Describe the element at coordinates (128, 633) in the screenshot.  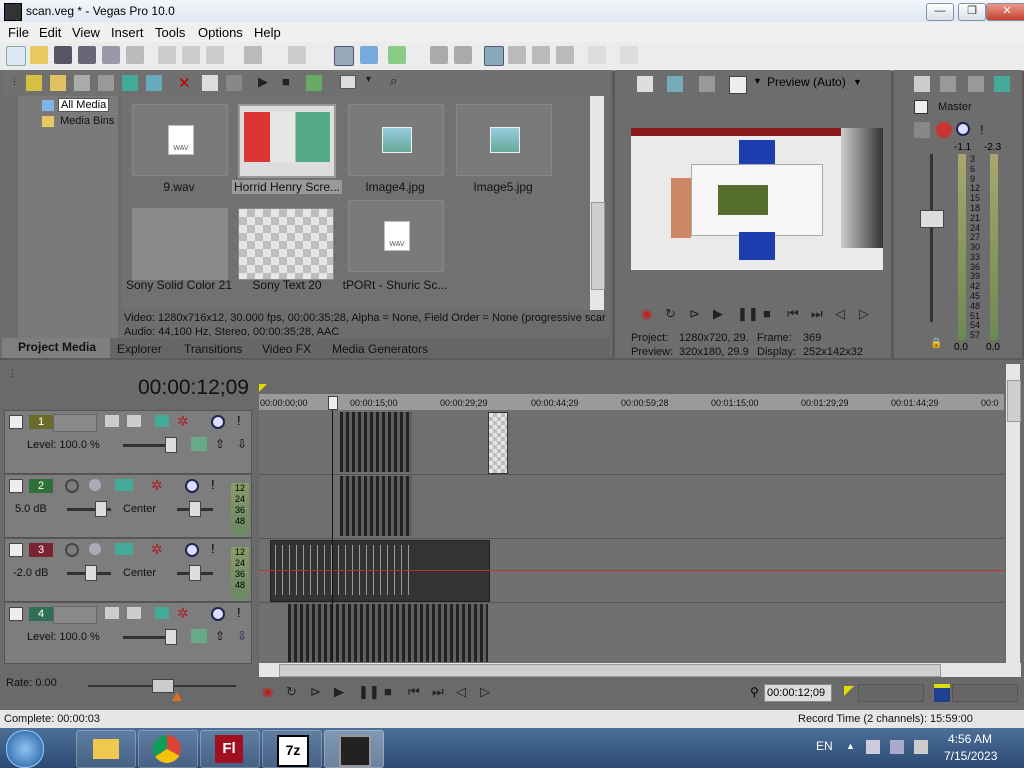
I see `track-header-4: 4 ✲ ! Level: 100.0 % ⇧ ⇩` at that location.